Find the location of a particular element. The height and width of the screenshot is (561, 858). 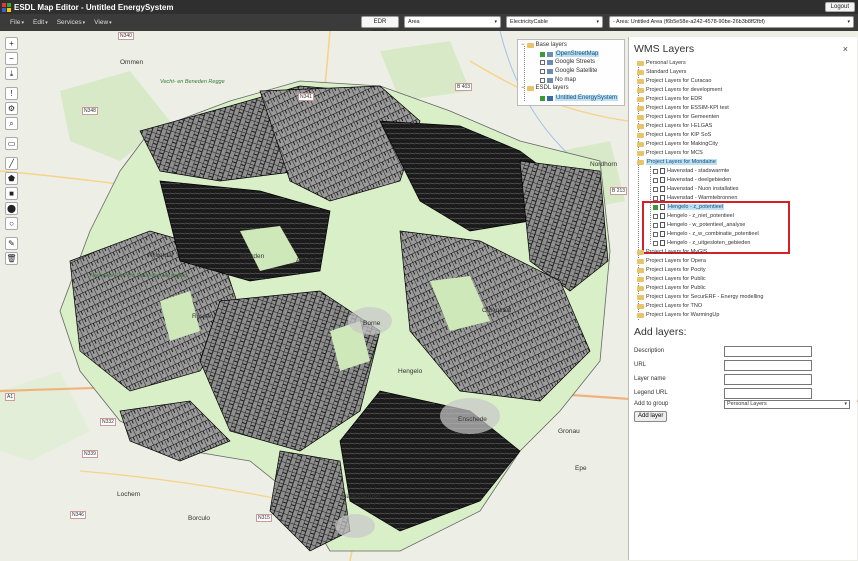

wms-layer-item: Havenstad - Nuon installaties is located at coordinates (696, 189).